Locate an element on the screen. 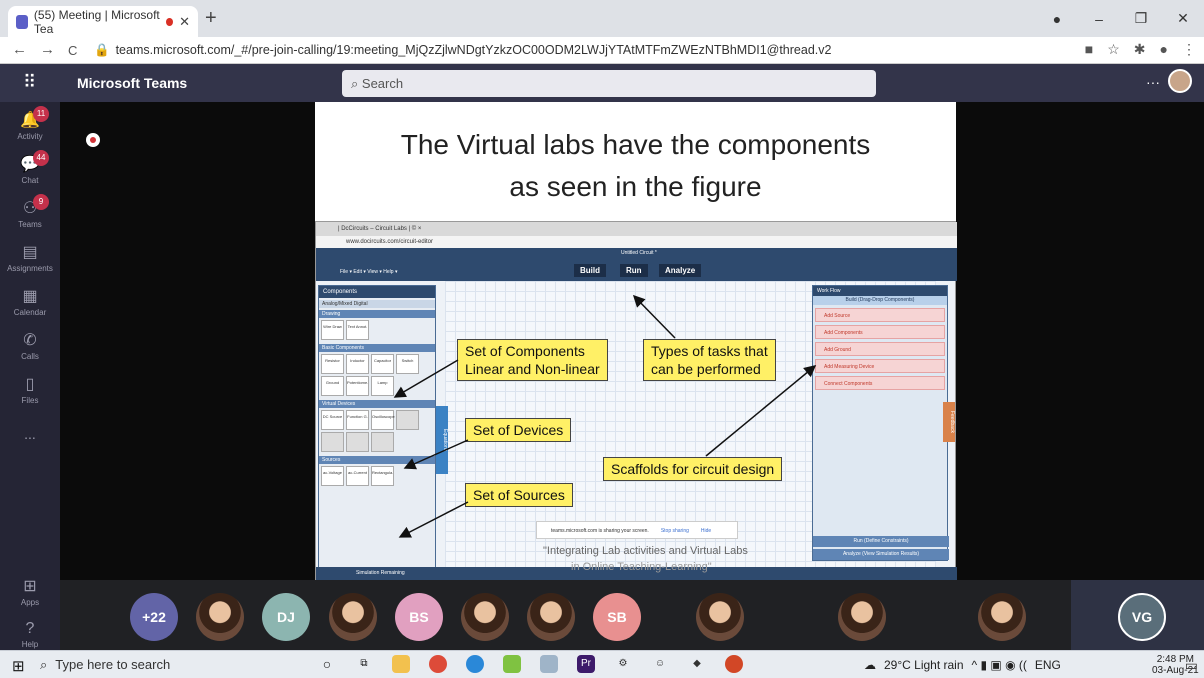  bell-icon: 🔔 is located at coordinates (30, 120).